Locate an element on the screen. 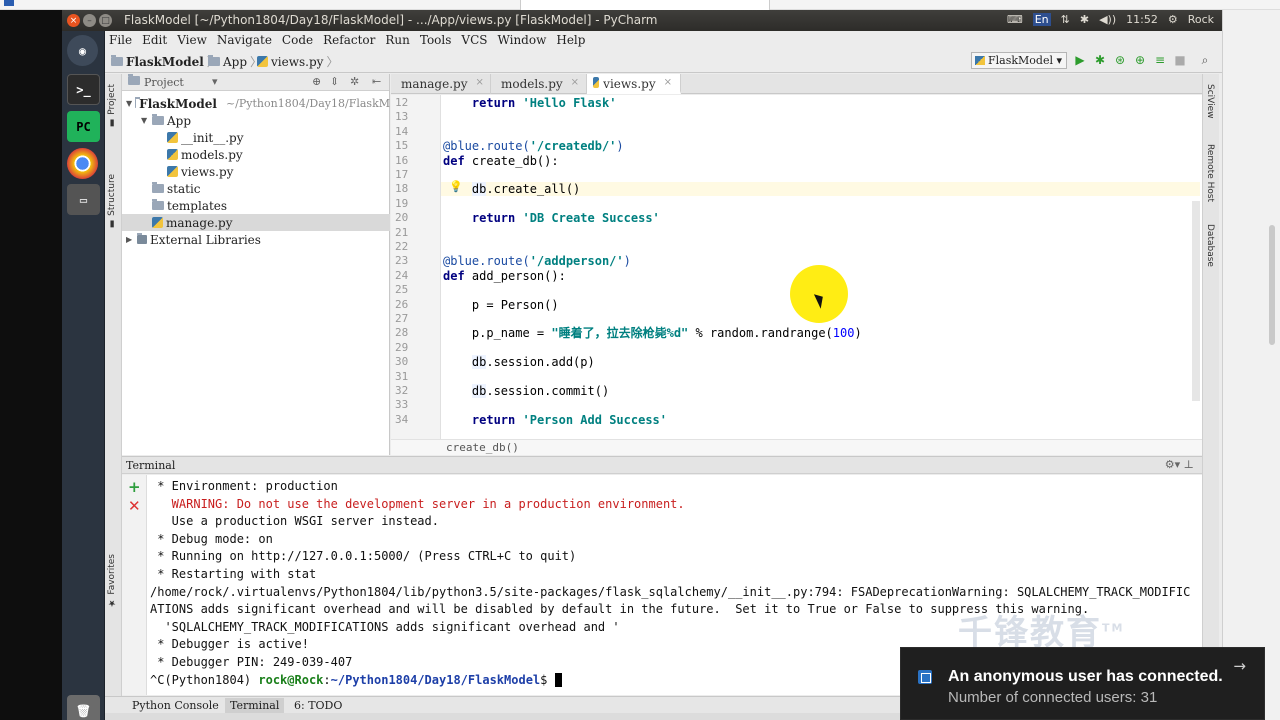 Image resolution: width=1280 pixels, height=720 pixels. crumb-app: App〉 is located at coordinates (235, 61).